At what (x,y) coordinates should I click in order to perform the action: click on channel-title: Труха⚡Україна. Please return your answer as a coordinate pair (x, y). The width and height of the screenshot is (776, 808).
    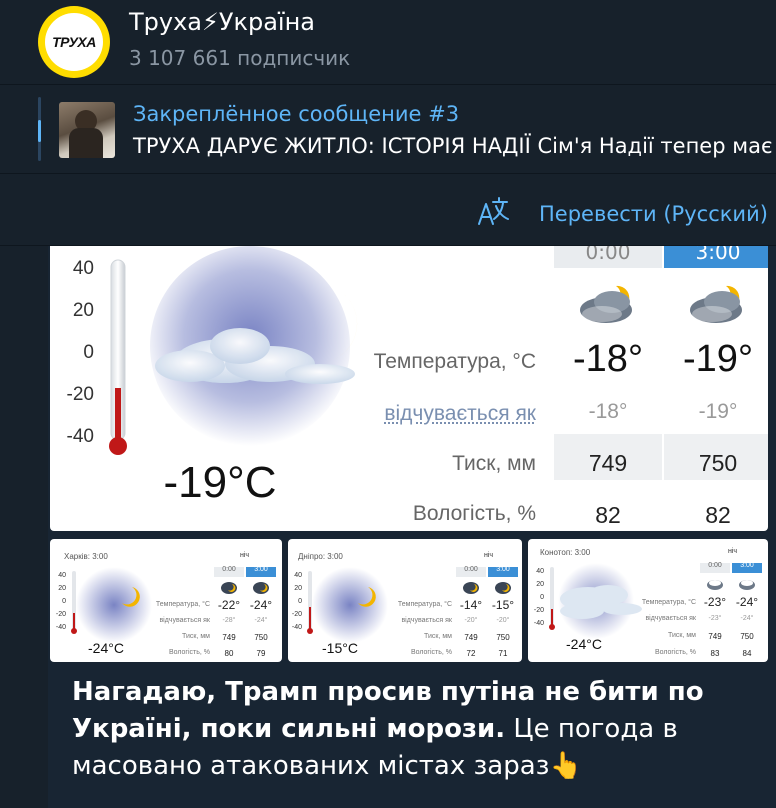
    Looking at the image, I should click on (222, 22).